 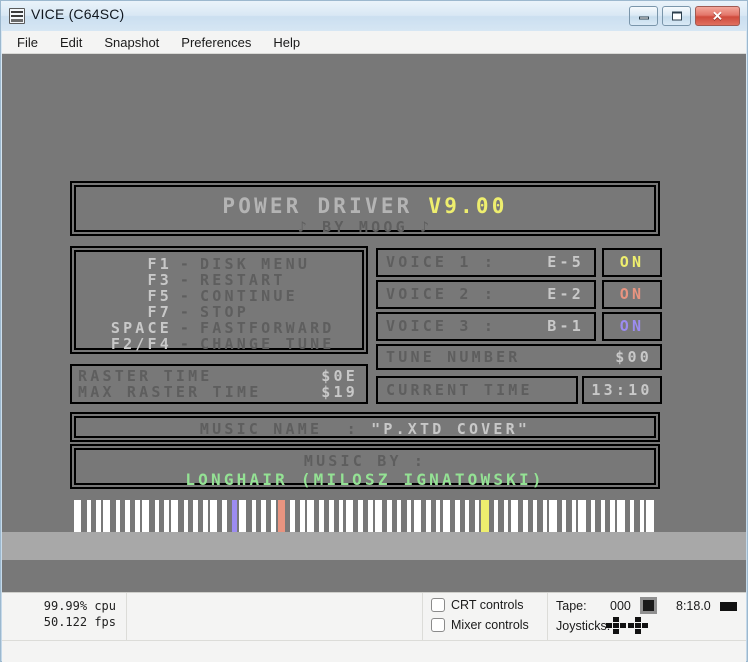 What do you see at coordinates (438, 625) in the screenshot?
I see `mixer-controls-checkbox` at bounding box center [438, 625].